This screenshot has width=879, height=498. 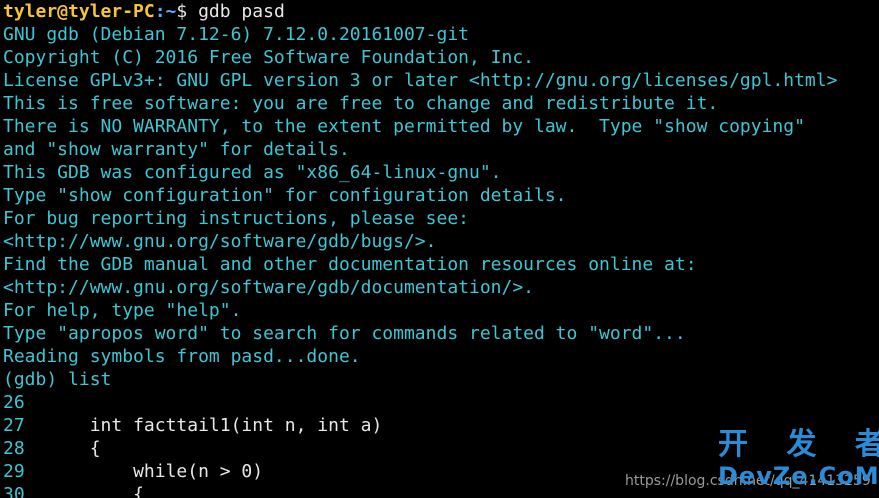 What do you see at coordinates (79, 11) in the screenshot?
I see `prompt-user-host: tyler@tyler-PC` at bounding box center [79, 11].